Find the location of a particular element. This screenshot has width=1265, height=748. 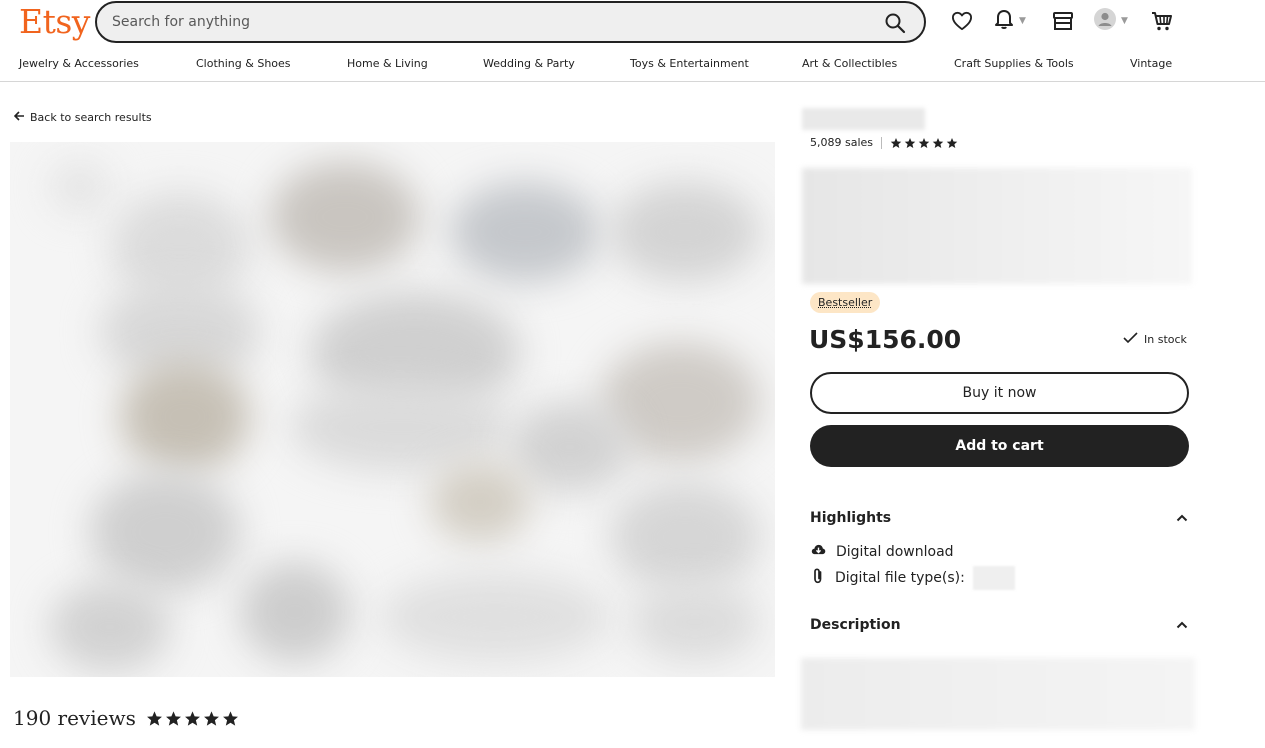

heart-icon is located at coordinates (962, 21).